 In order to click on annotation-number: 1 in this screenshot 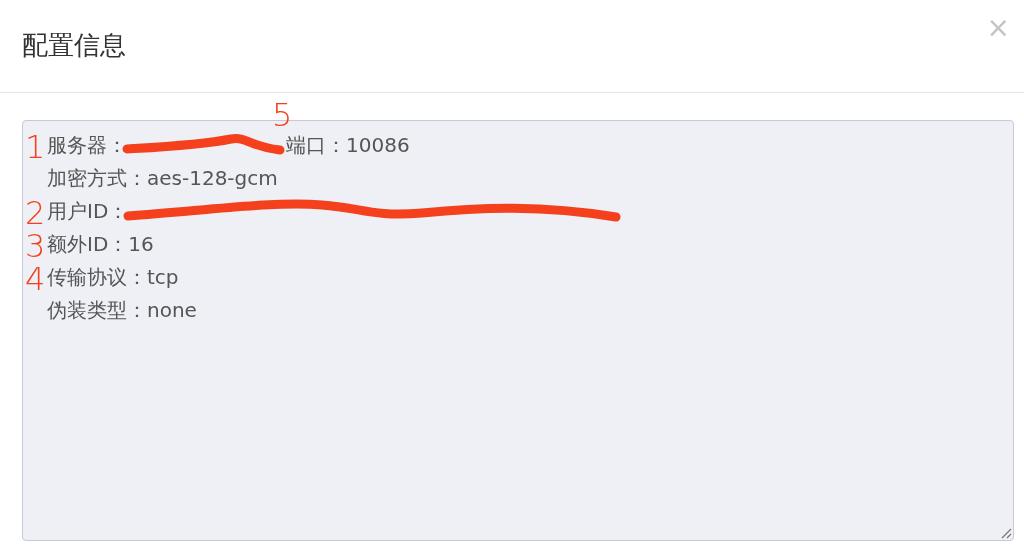, I will do `click(35, 147)`.